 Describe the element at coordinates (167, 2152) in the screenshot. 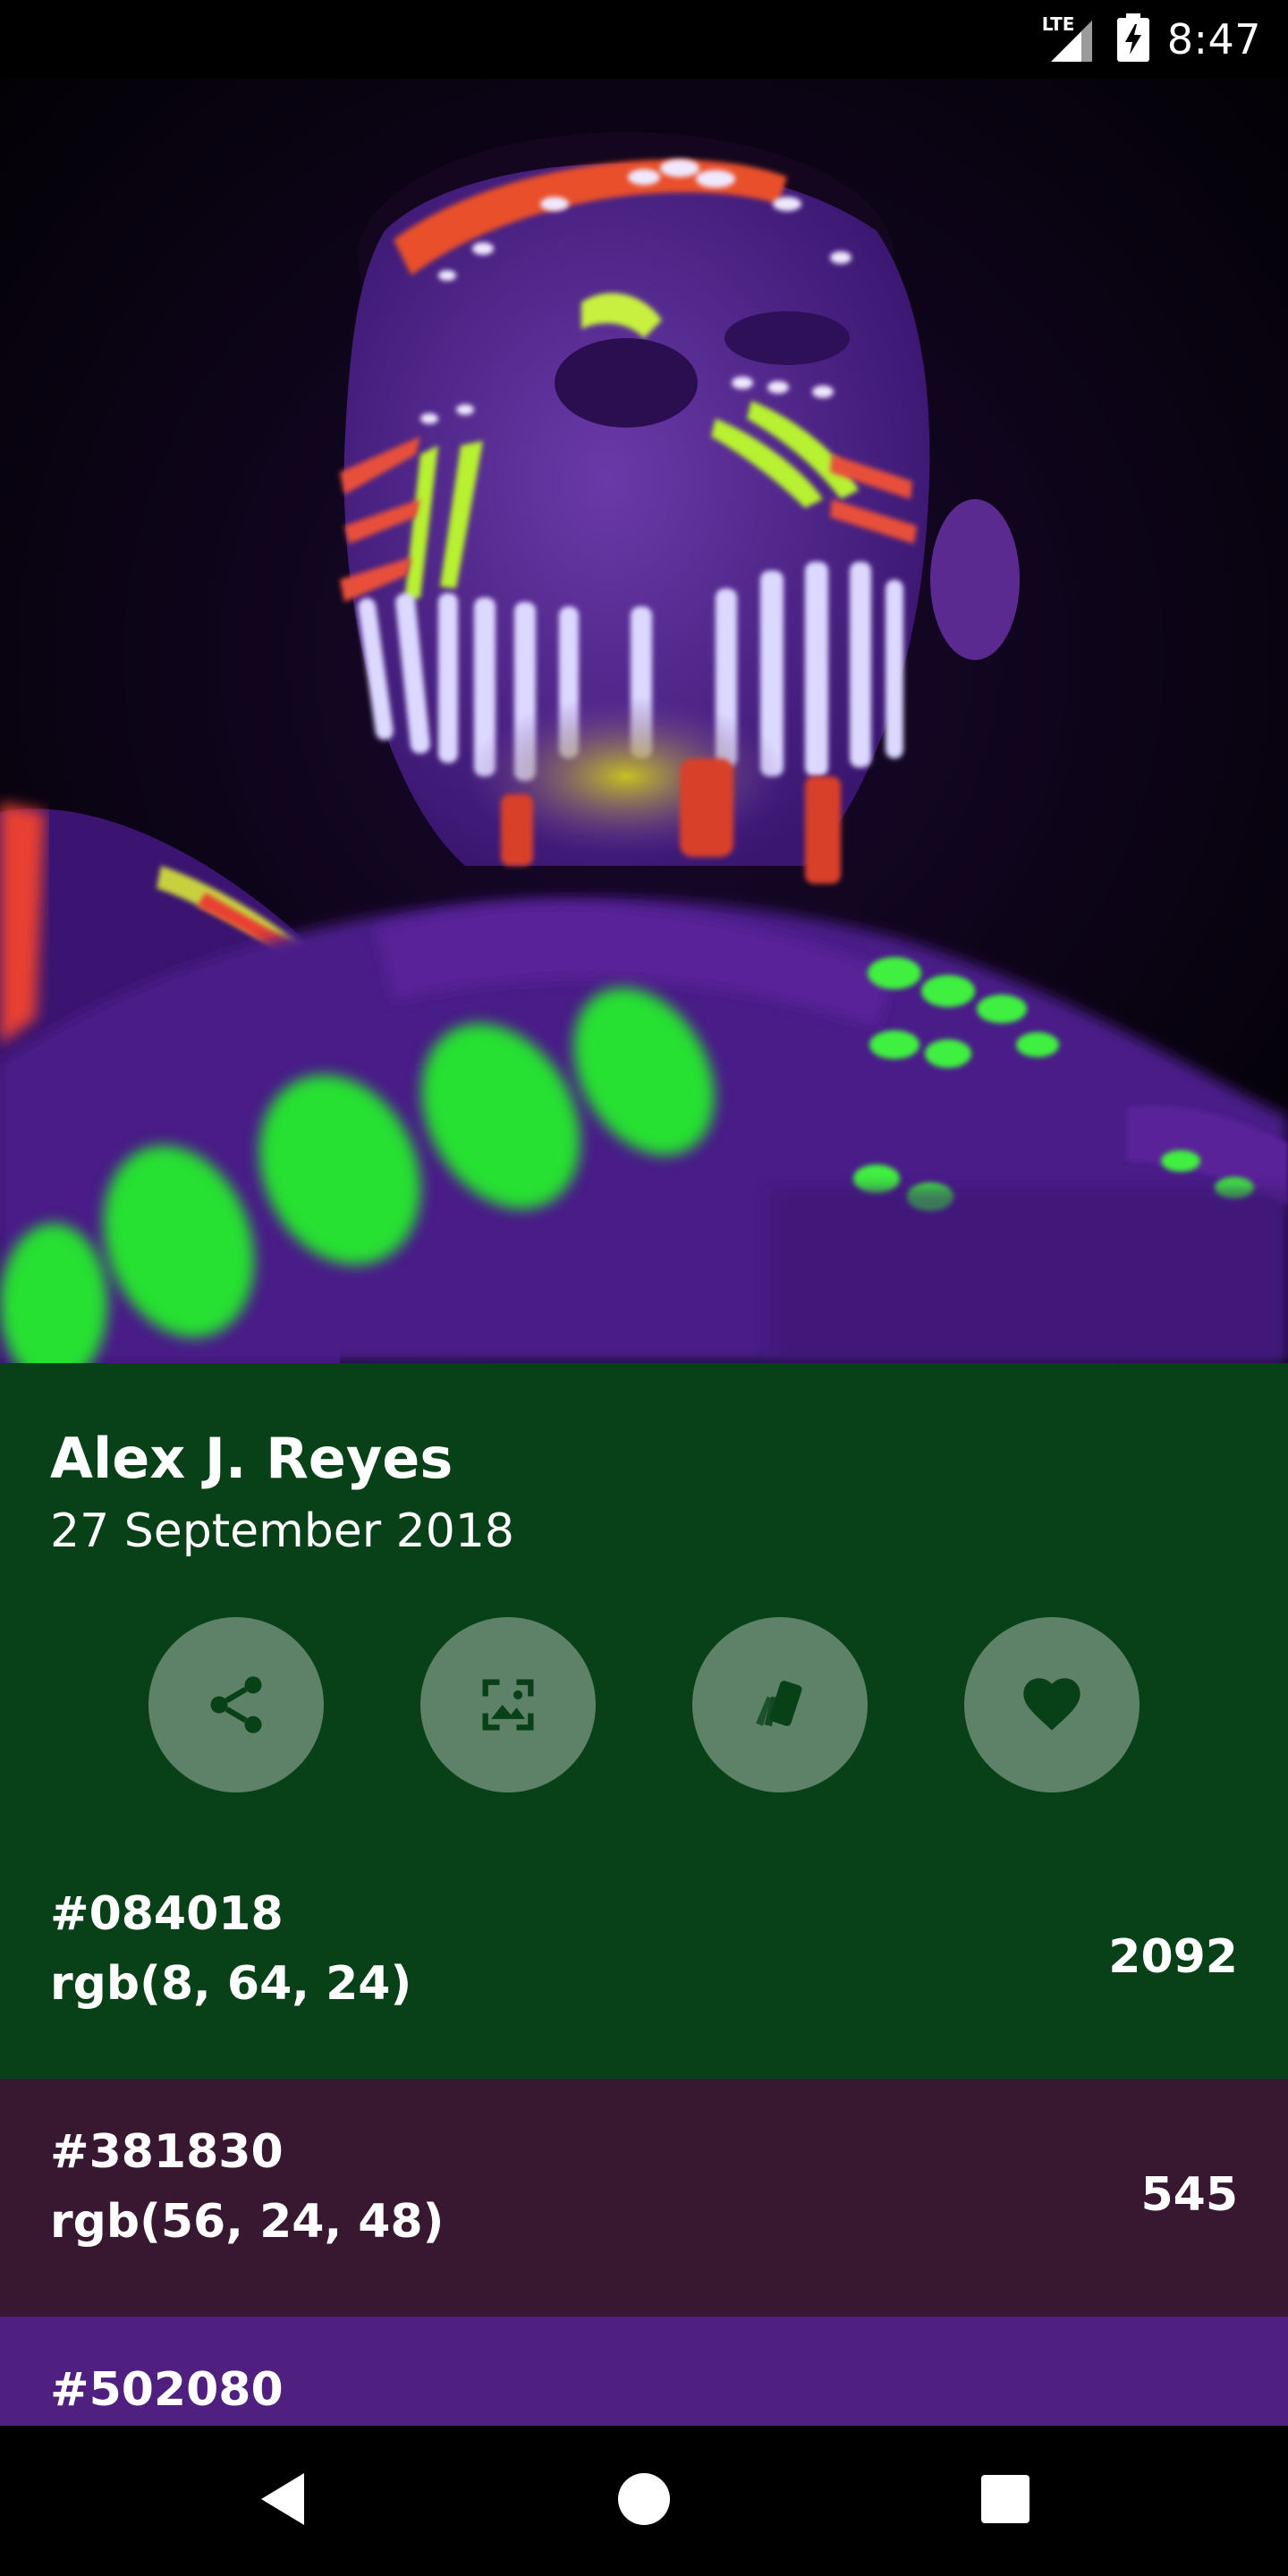

I see `color-hex: #381830` at that location.